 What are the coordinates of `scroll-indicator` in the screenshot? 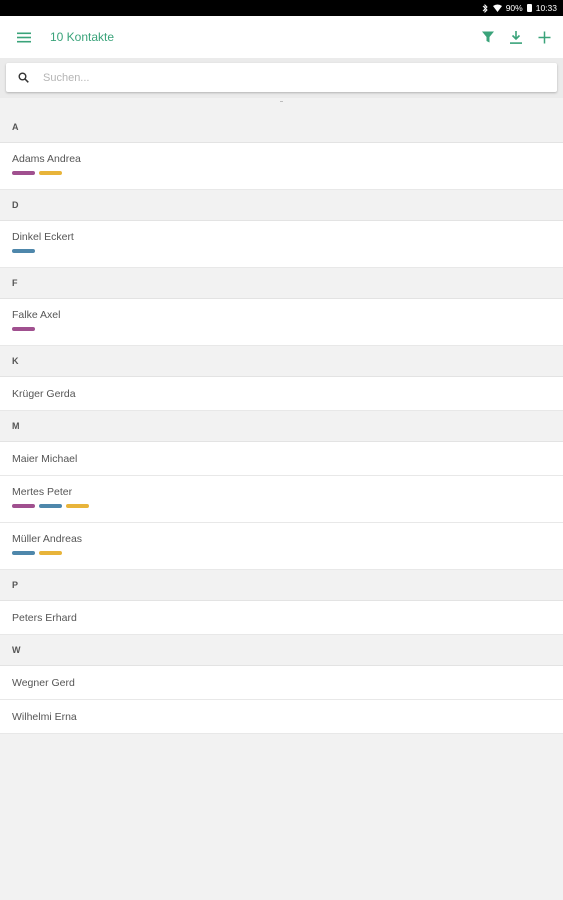 It's located at (281, 105).